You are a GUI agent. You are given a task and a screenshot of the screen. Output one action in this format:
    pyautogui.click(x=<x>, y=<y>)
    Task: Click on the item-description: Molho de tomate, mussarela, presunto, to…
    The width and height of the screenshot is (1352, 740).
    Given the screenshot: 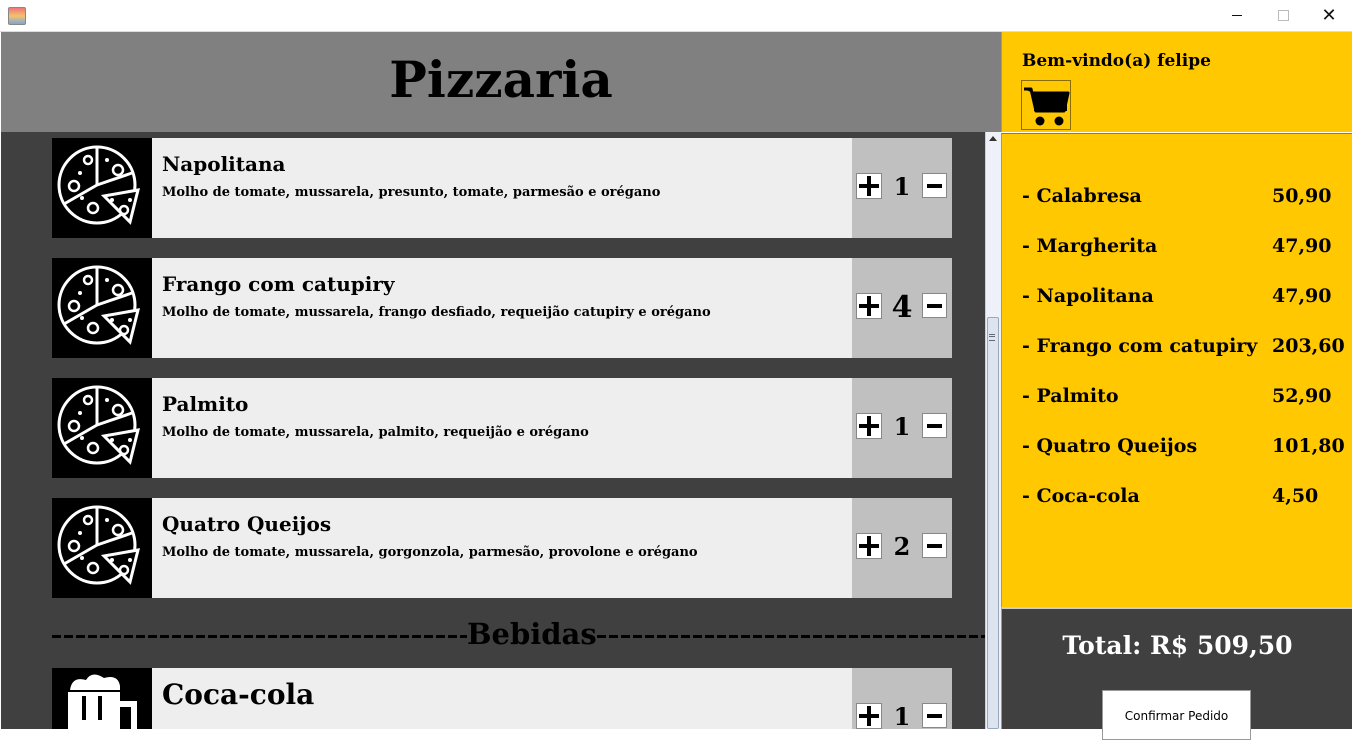 What is the action you would take?
    pyautogui.click(x=411, y=192)
    